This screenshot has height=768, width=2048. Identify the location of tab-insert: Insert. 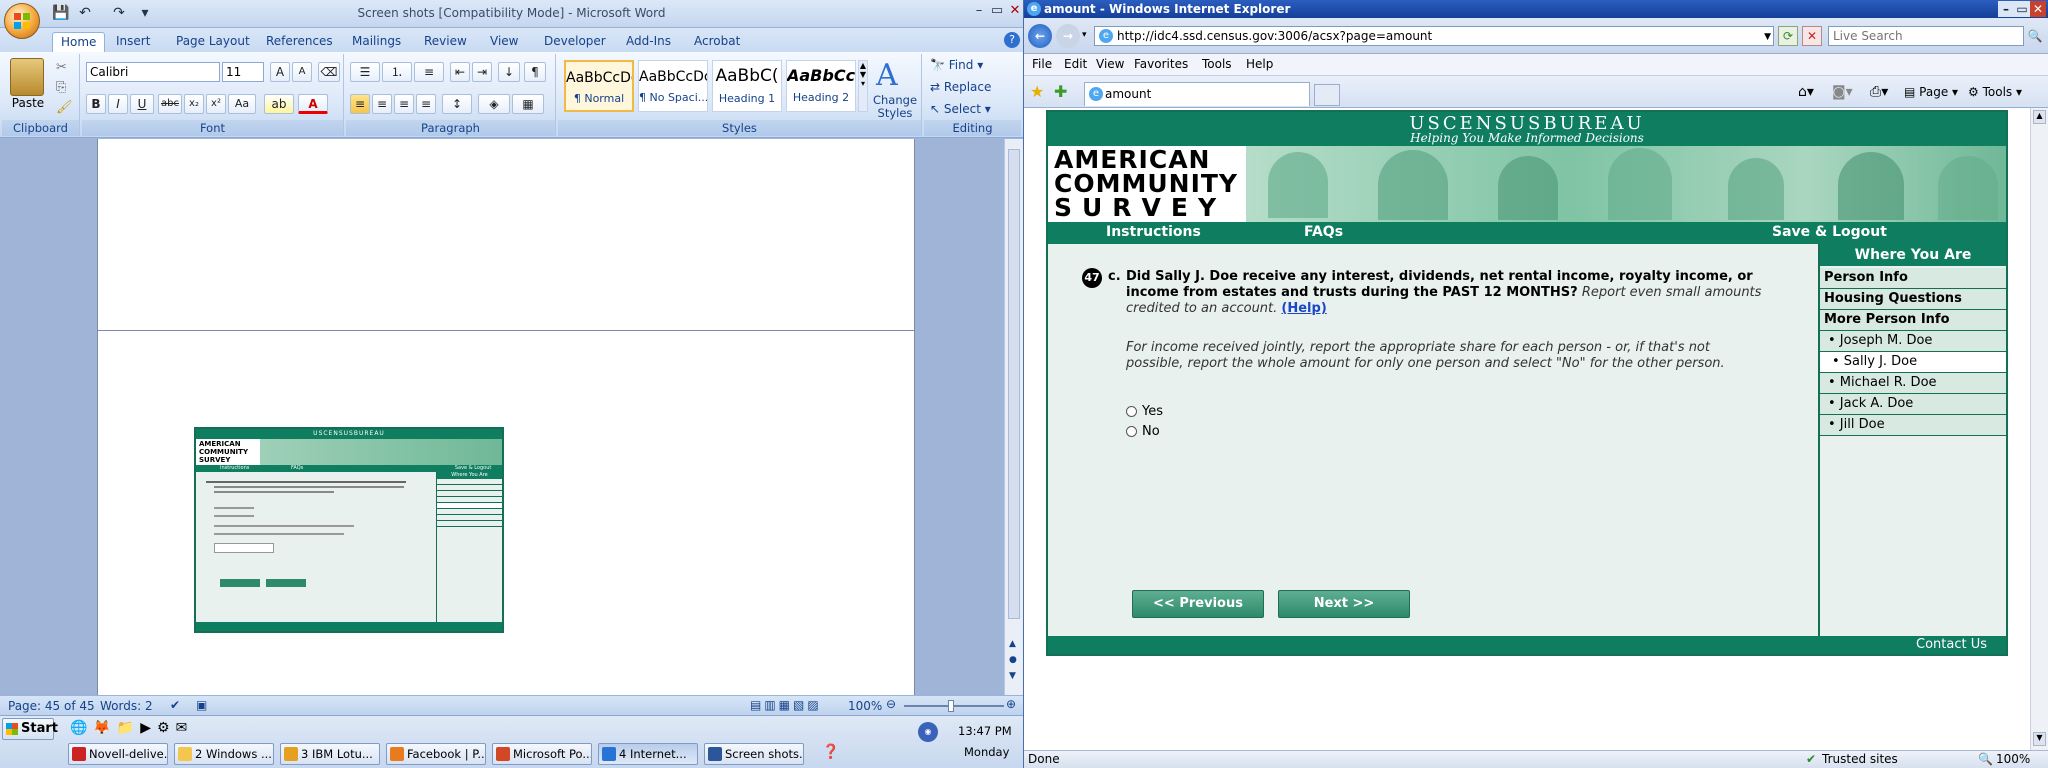
(133, 42).